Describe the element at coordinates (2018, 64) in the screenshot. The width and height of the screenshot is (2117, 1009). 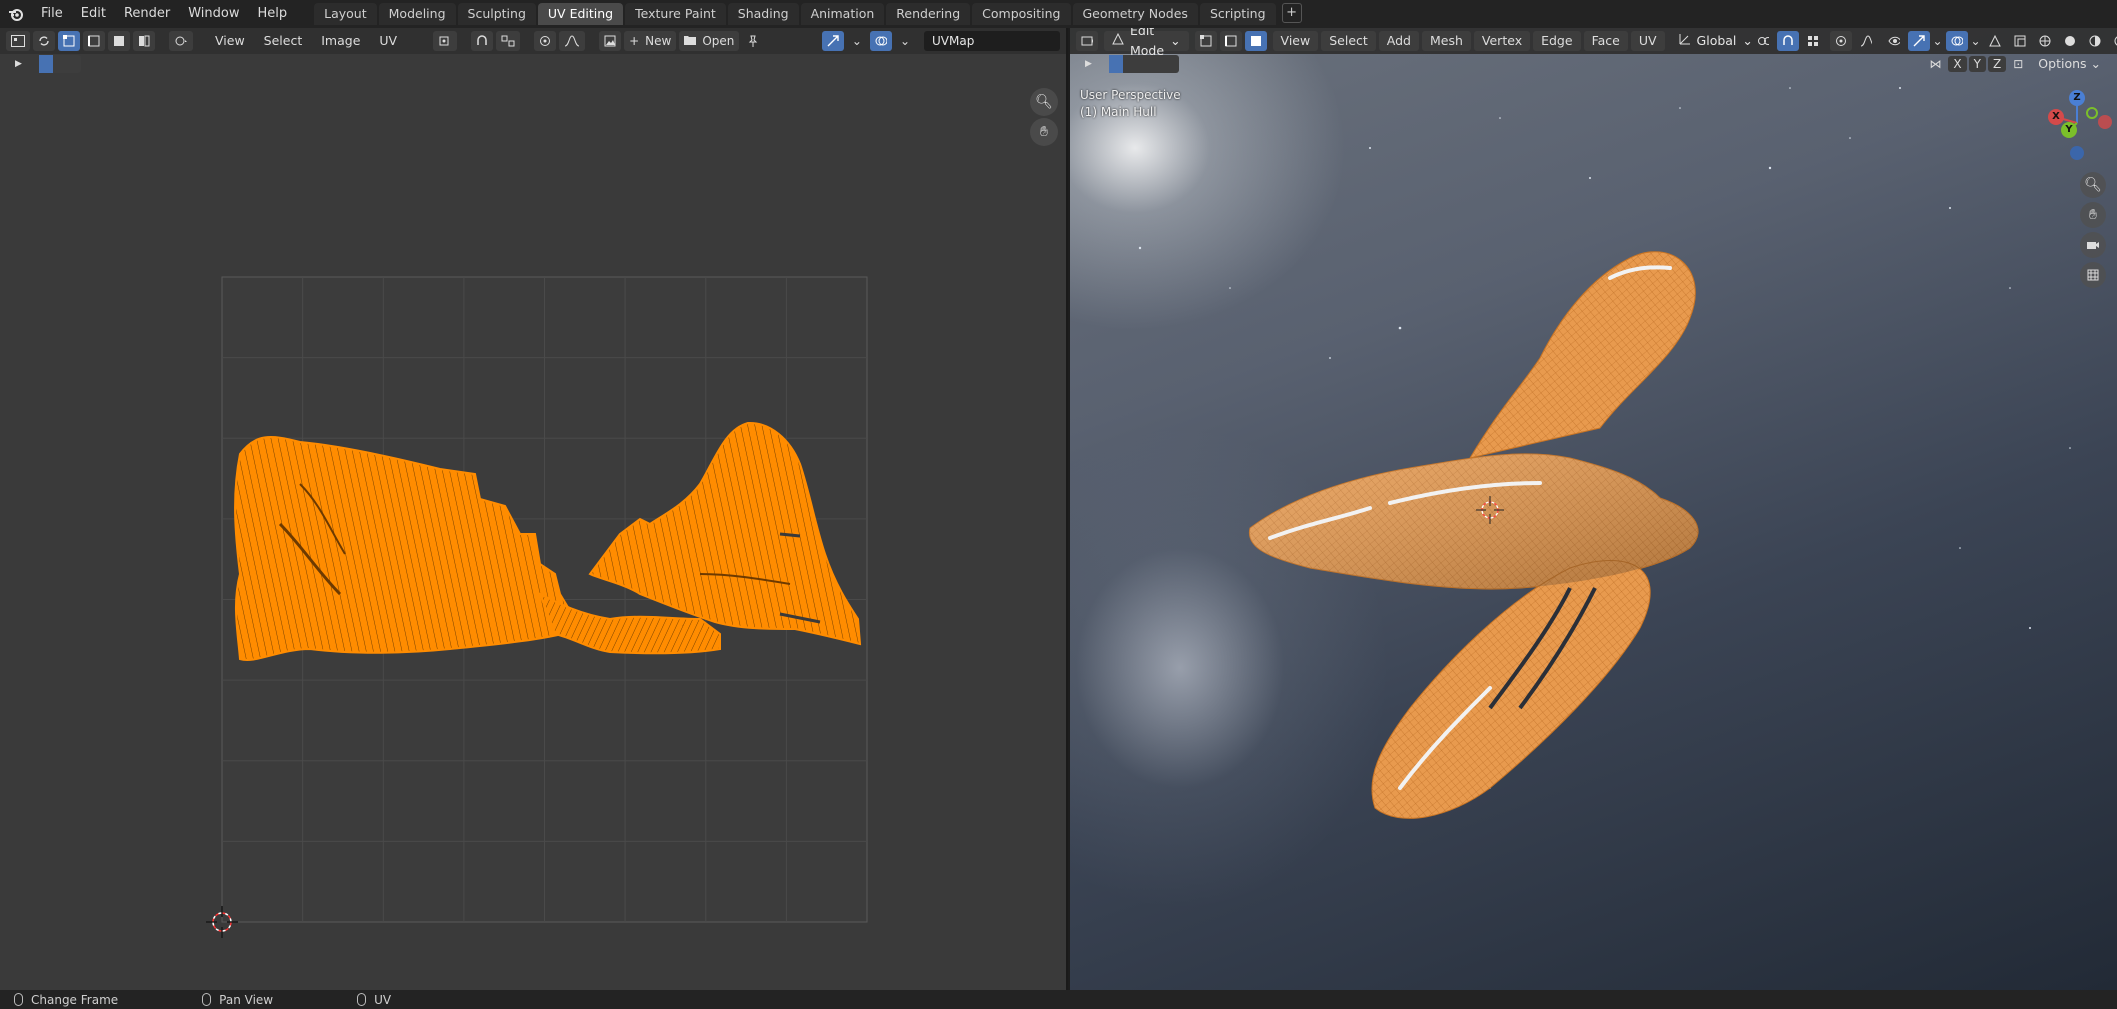
I see `auto-merge-icon: ⊡` at that location.